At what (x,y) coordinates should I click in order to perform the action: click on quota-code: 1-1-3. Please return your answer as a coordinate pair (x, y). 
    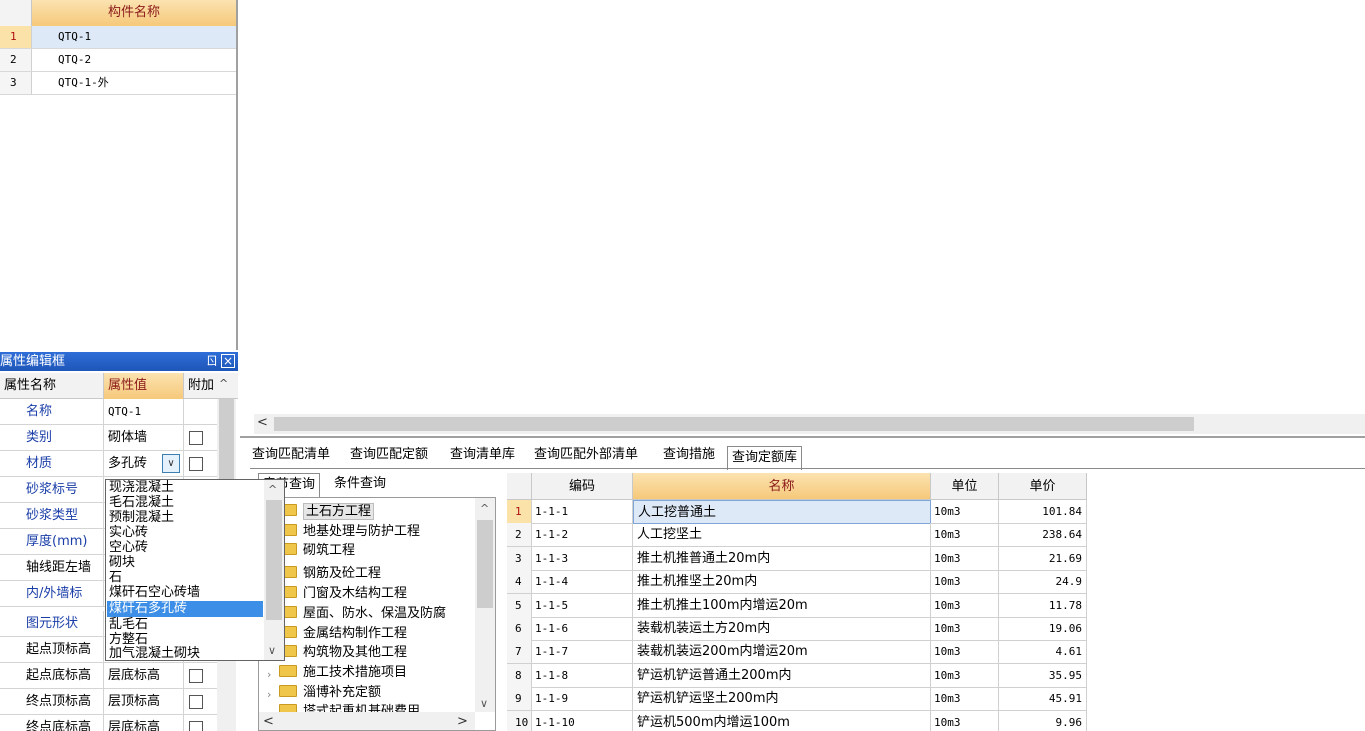
    Looking at the image, I should click on (582, 558).